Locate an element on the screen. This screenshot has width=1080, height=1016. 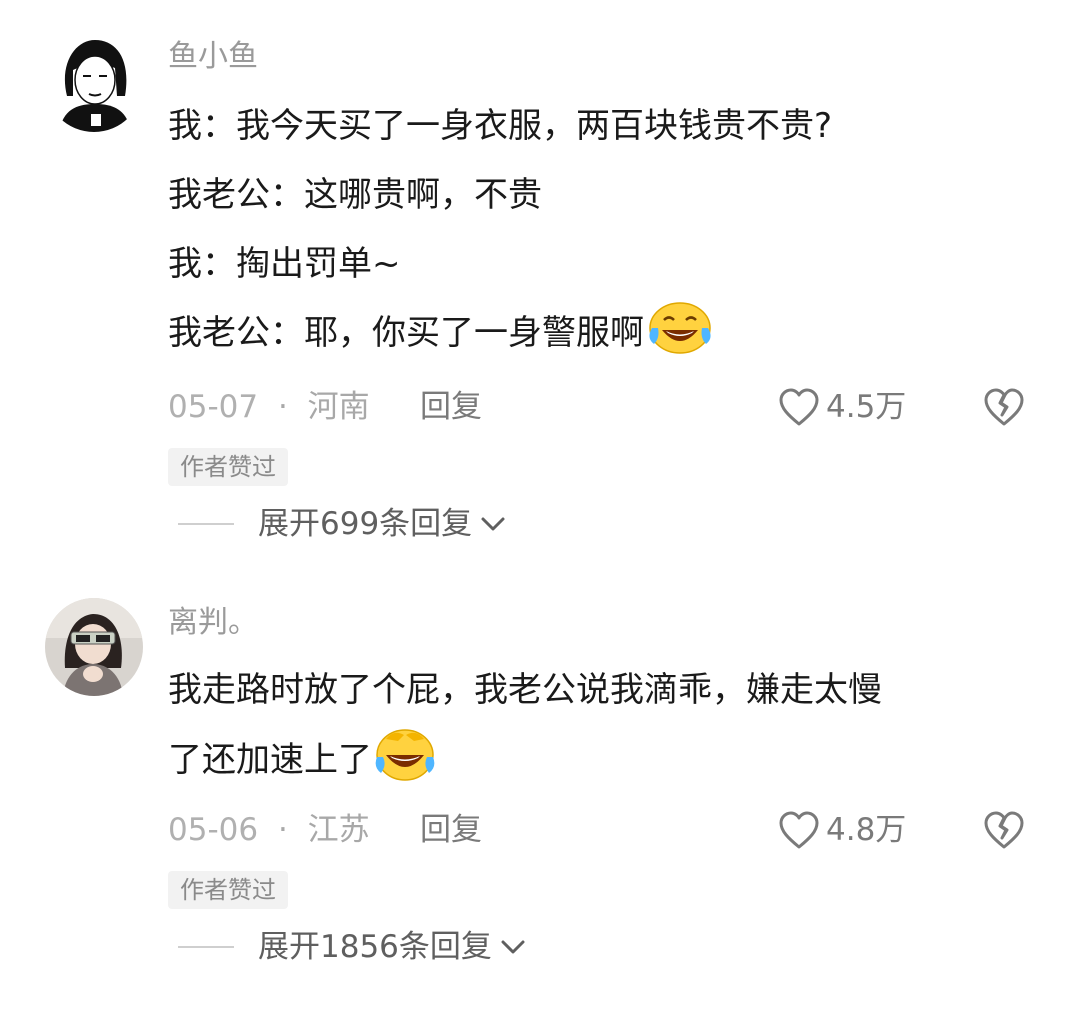
comment-line: 我老公：耶，你买了一身警服啊 is located at coordinates (608, 338).